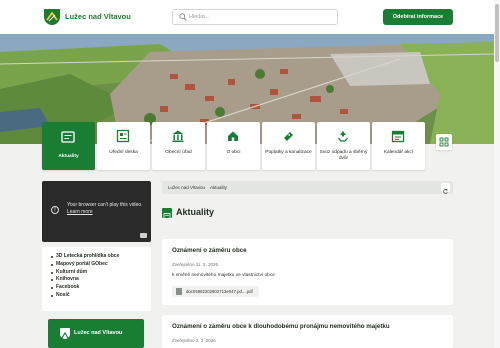 This screenshot has width=500, height=348. I want to click on link-knihovna: Knihovna, so click(101, 280).